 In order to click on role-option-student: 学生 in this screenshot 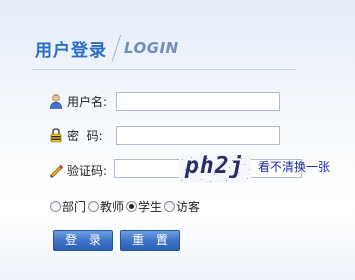, I will do `click(144, 206)`.